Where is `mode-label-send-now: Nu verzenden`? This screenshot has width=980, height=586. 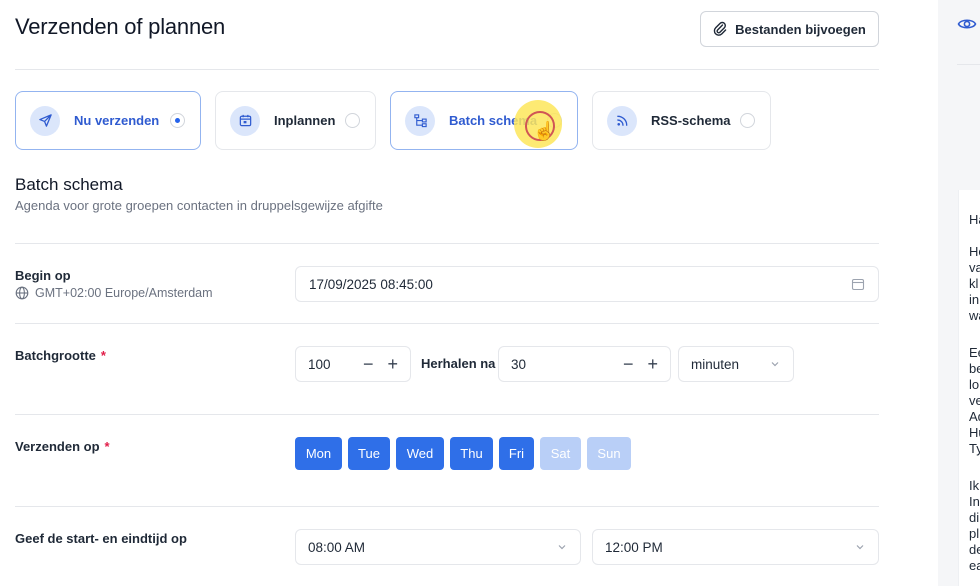 mode-label-send-now: Nu verzenden is located at coordinates (117, 120).